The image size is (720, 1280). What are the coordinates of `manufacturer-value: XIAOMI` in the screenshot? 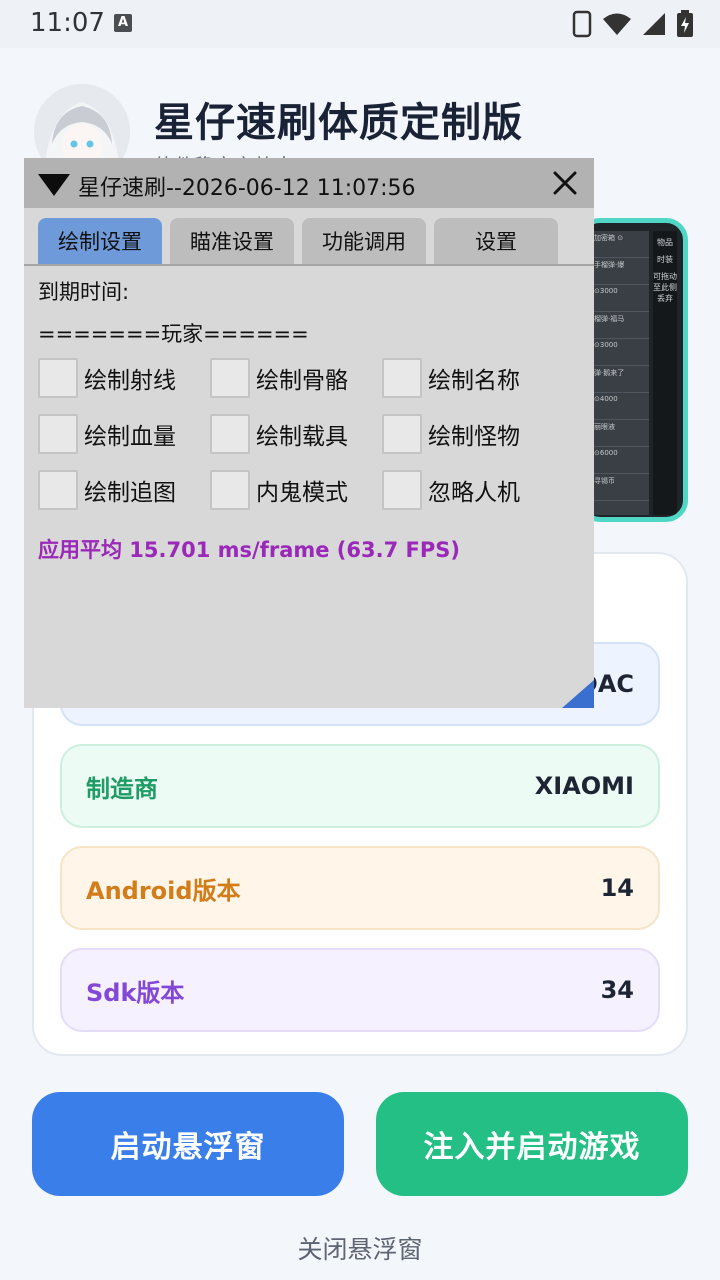 It's located at (584, 786).